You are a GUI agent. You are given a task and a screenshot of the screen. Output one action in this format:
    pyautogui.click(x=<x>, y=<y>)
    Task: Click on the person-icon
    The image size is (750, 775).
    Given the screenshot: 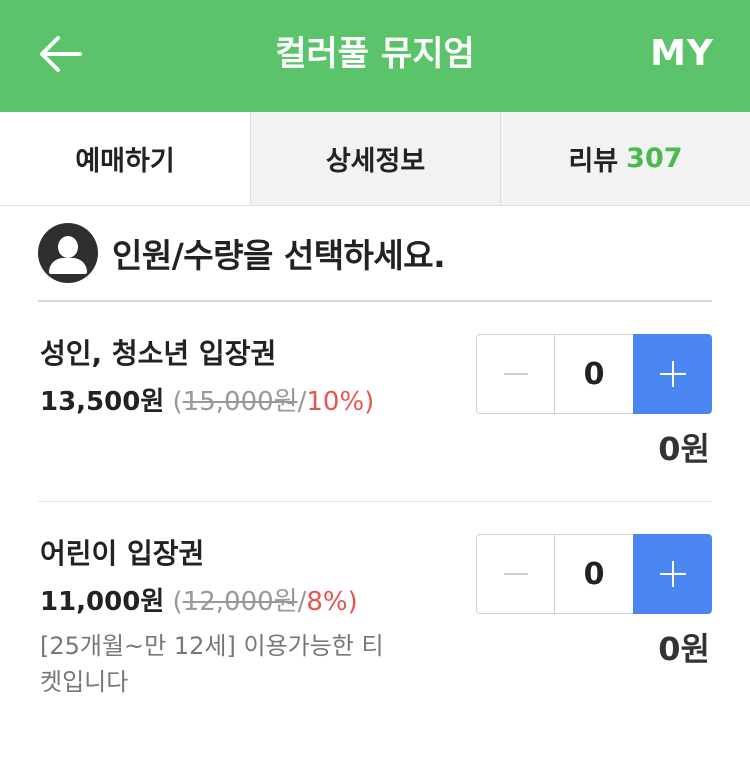 What is the action you would take?
    pyautogui.click(x=68, y=253)
    